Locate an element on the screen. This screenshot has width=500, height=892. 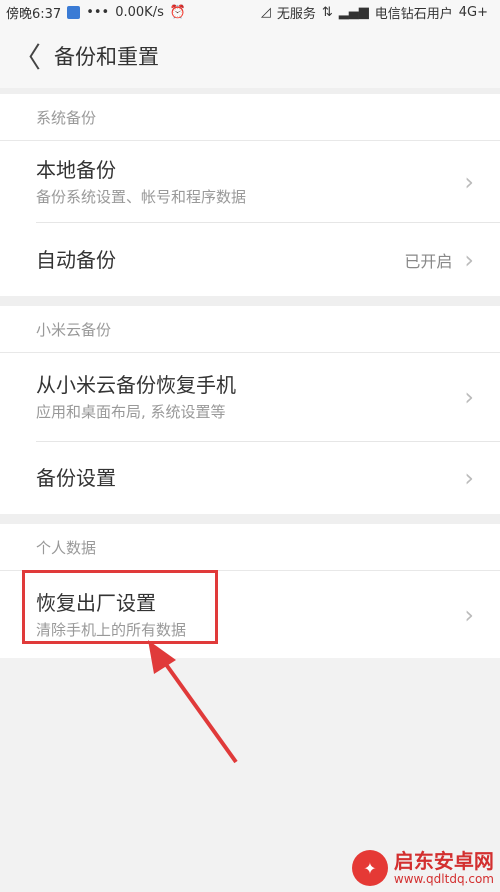
toolbar: 〈 备份和重置 is located at coordinates (250, 56).